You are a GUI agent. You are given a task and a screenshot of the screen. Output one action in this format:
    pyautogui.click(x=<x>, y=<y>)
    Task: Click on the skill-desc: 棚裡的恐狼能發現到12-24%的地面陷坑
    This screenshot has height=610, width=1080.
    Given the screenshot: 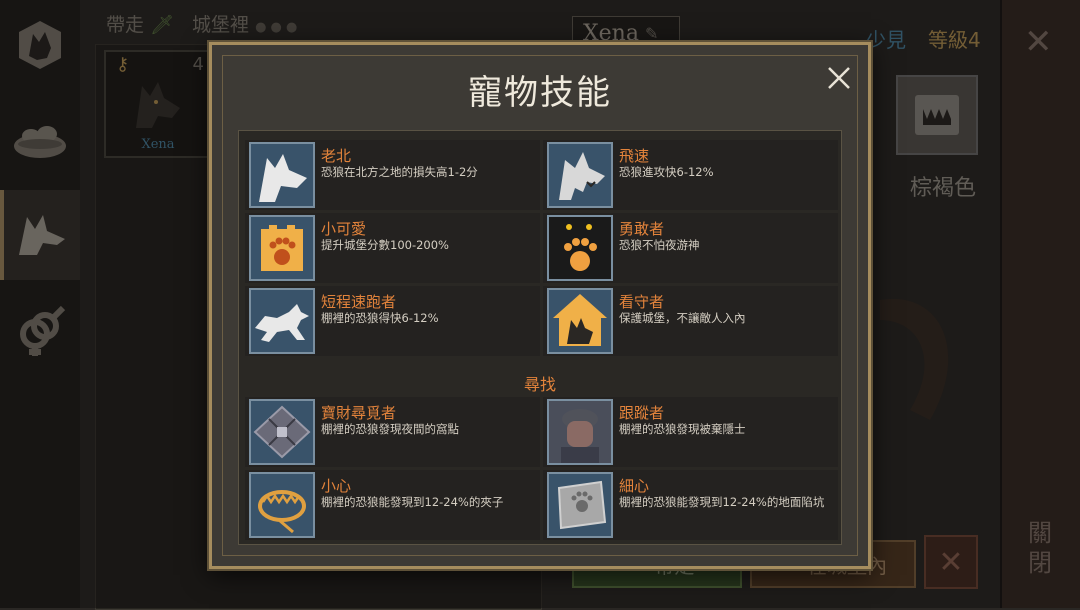 What is the action you would take?
    pyautogui.click(x=722, y=502)
    